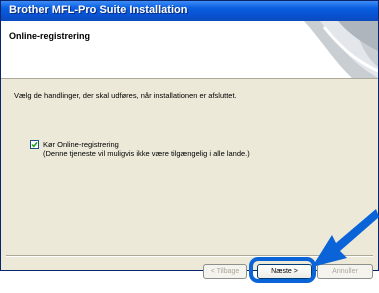 This screenshot has height=293, width=379. What do you see at coordinates (81, 144) in the screenshot?
I see `online-registration-label: Kør Online-registrering` at bounding box center [81, 144].